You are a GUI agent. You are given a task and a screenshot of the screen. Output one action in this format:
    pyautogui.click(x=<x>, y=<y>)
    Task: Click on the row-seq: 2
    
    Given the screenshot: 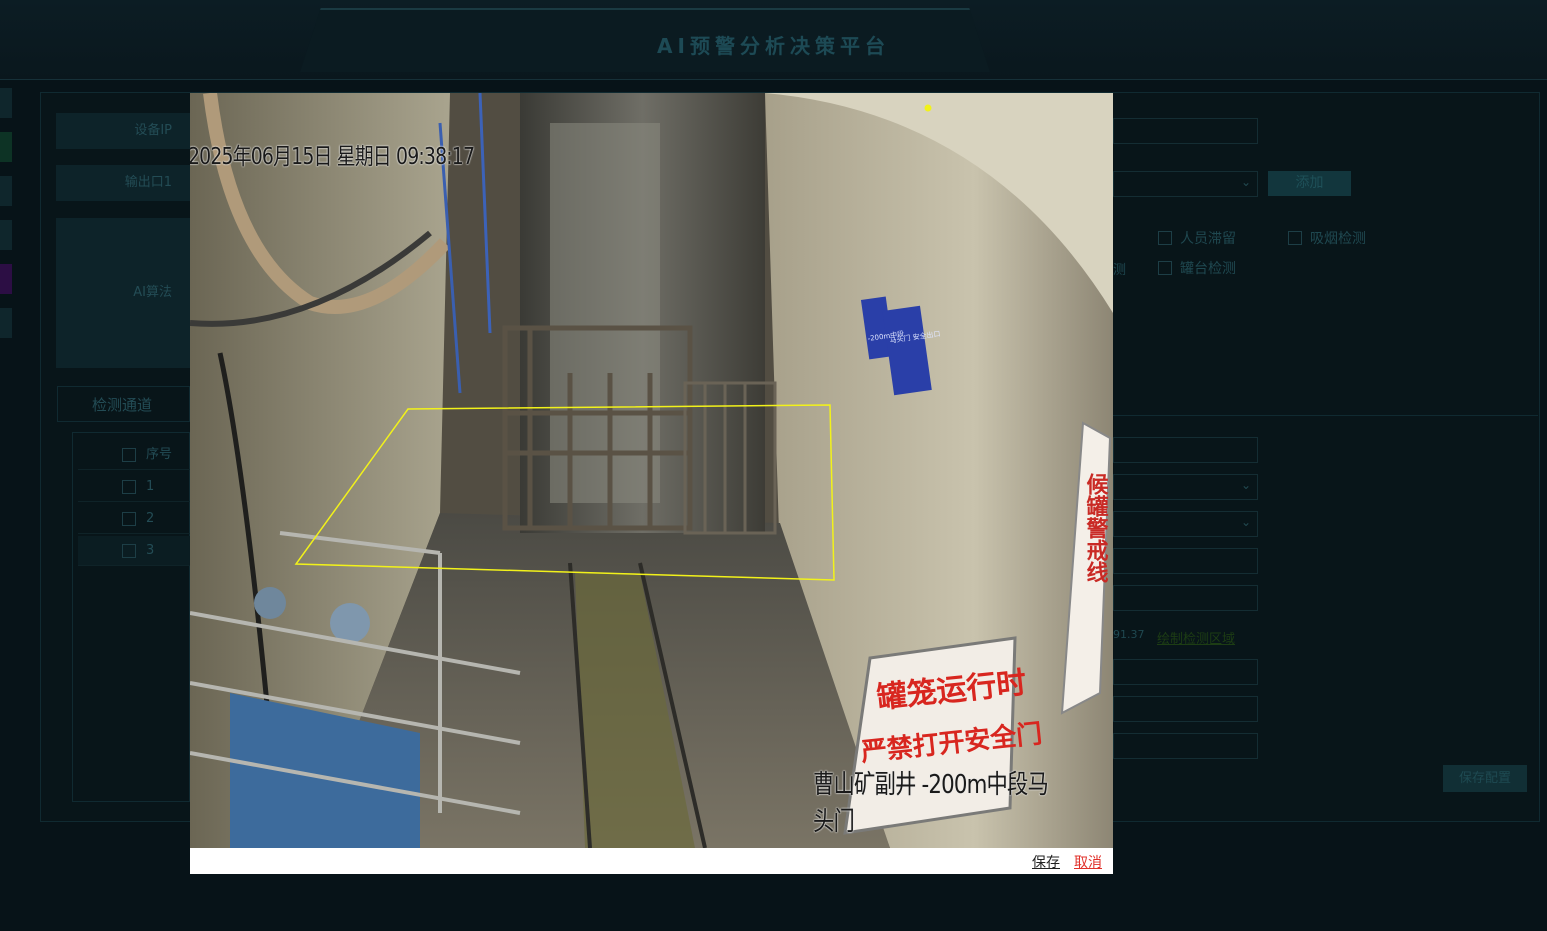 What is the action you would take?
    pyautogui.click(x=150, y=518)
    